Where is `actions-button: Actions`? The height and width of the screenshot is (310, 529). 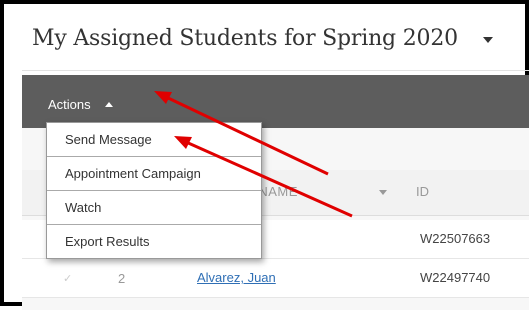
actions-button: Actions is located at coordinates (69, 104).